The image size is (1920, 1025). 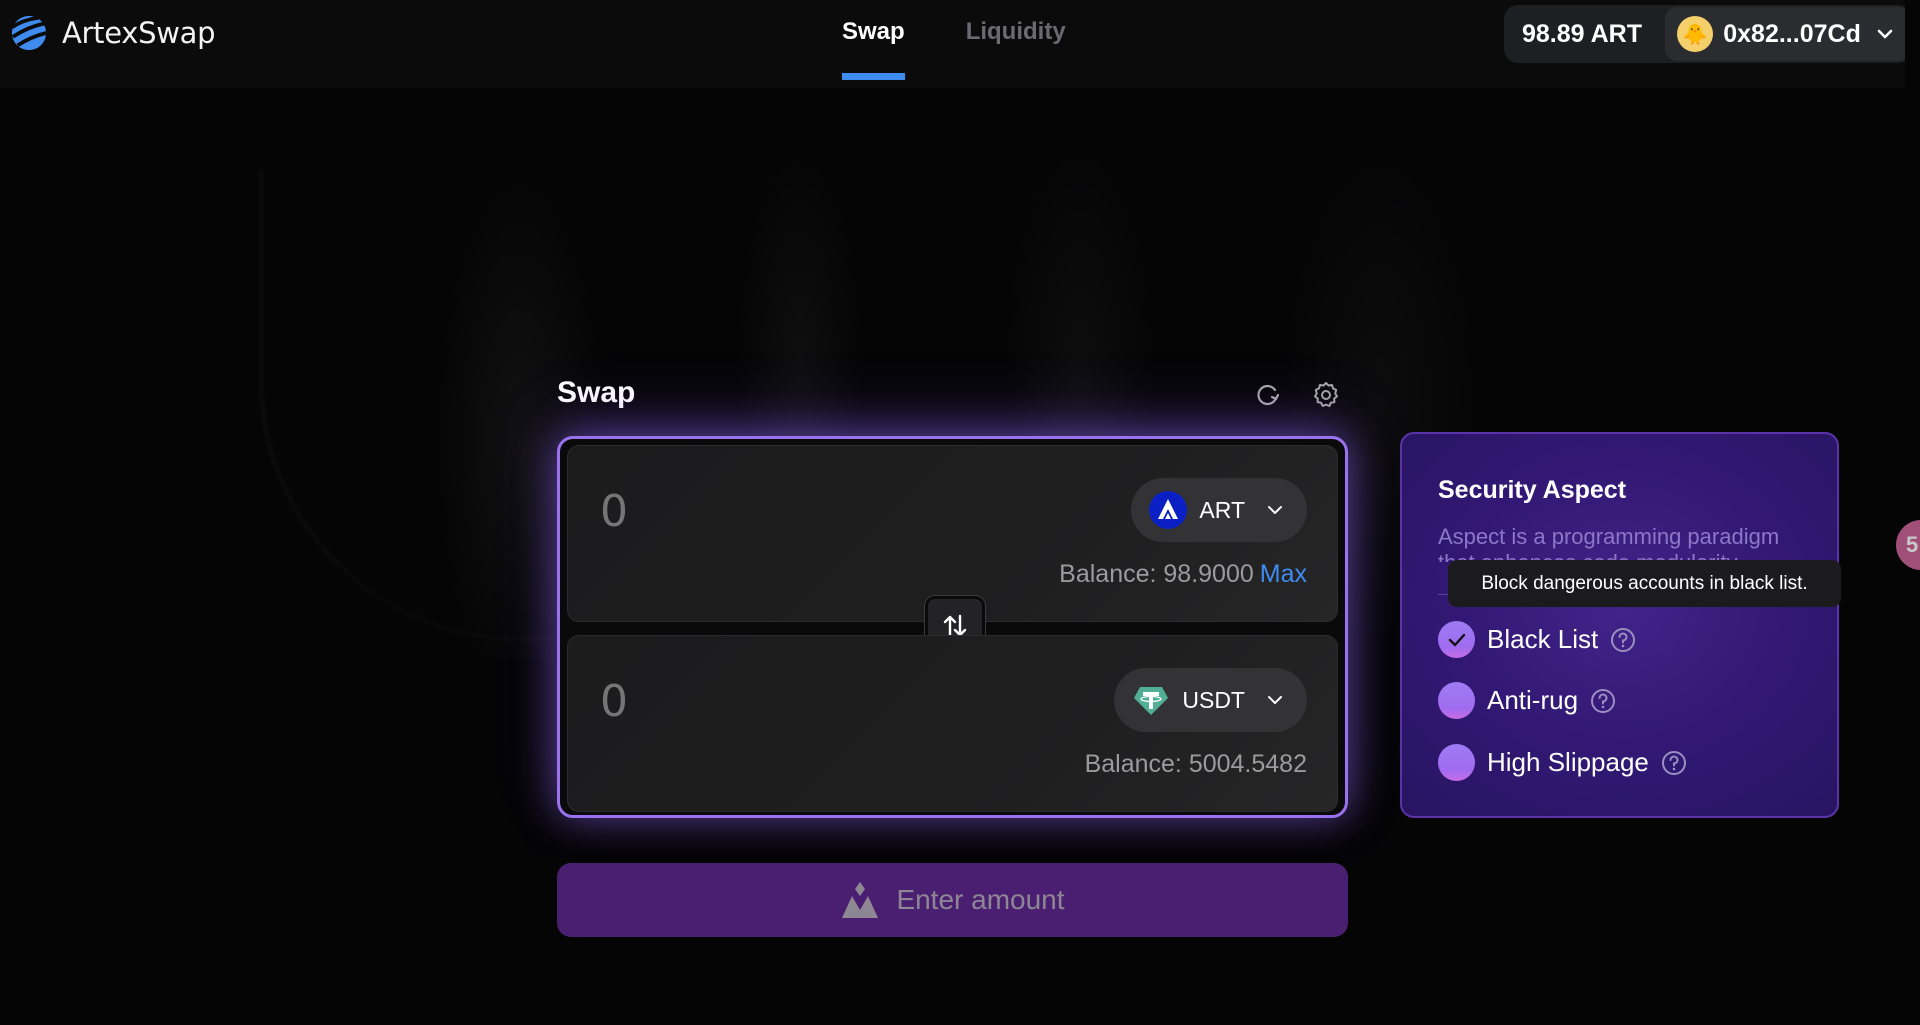 I want to click on to-panel: USDT Balance: 5004.5482, so click(x=952, y=723).